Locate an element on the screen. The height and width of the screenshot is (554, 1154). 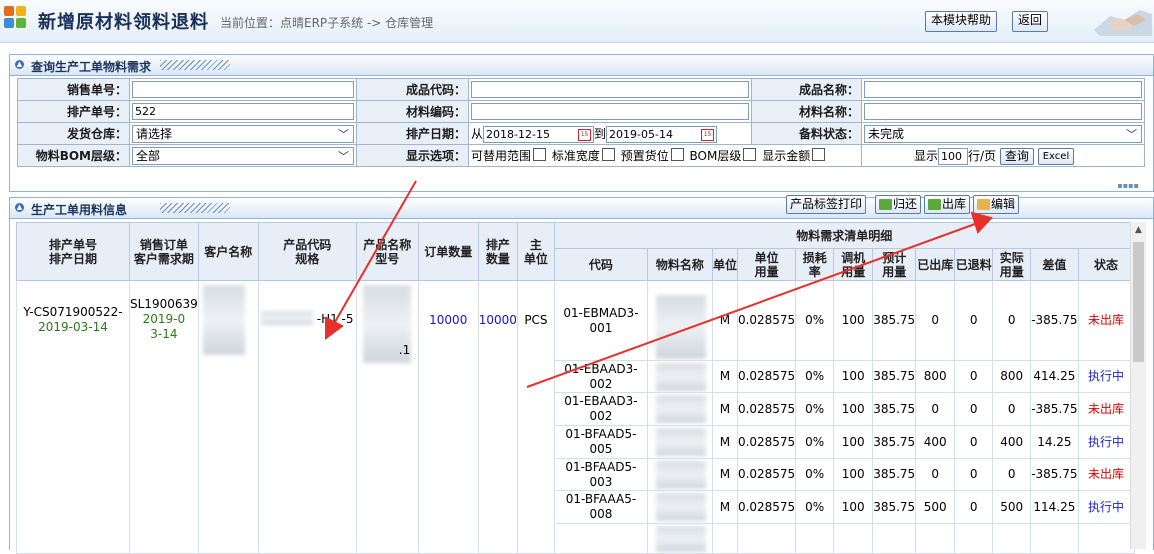
breadcrumb: 当前位置：点晴ERP子系统 -> 仓库管理 is located at coordinates (327, 23).